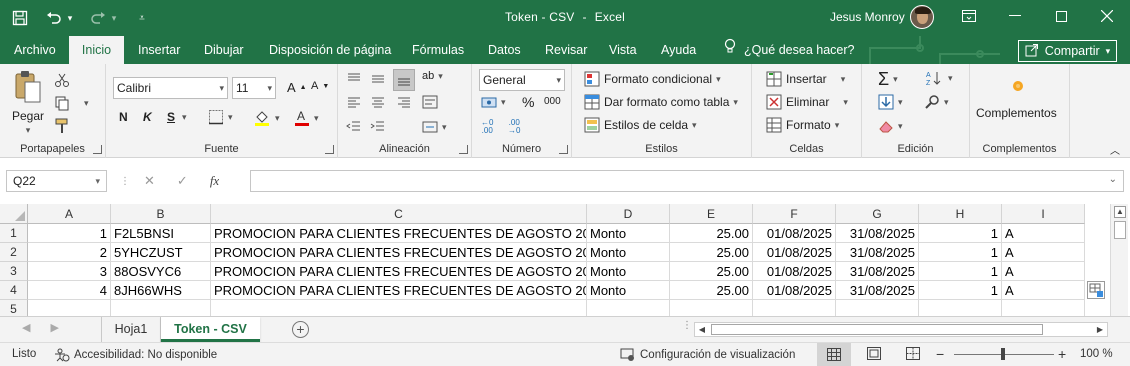 This screenshot has width=1130, height=366. Describe the element at coordinates (404, 103) in the screenshot. I see `align-right-icon` at that location.